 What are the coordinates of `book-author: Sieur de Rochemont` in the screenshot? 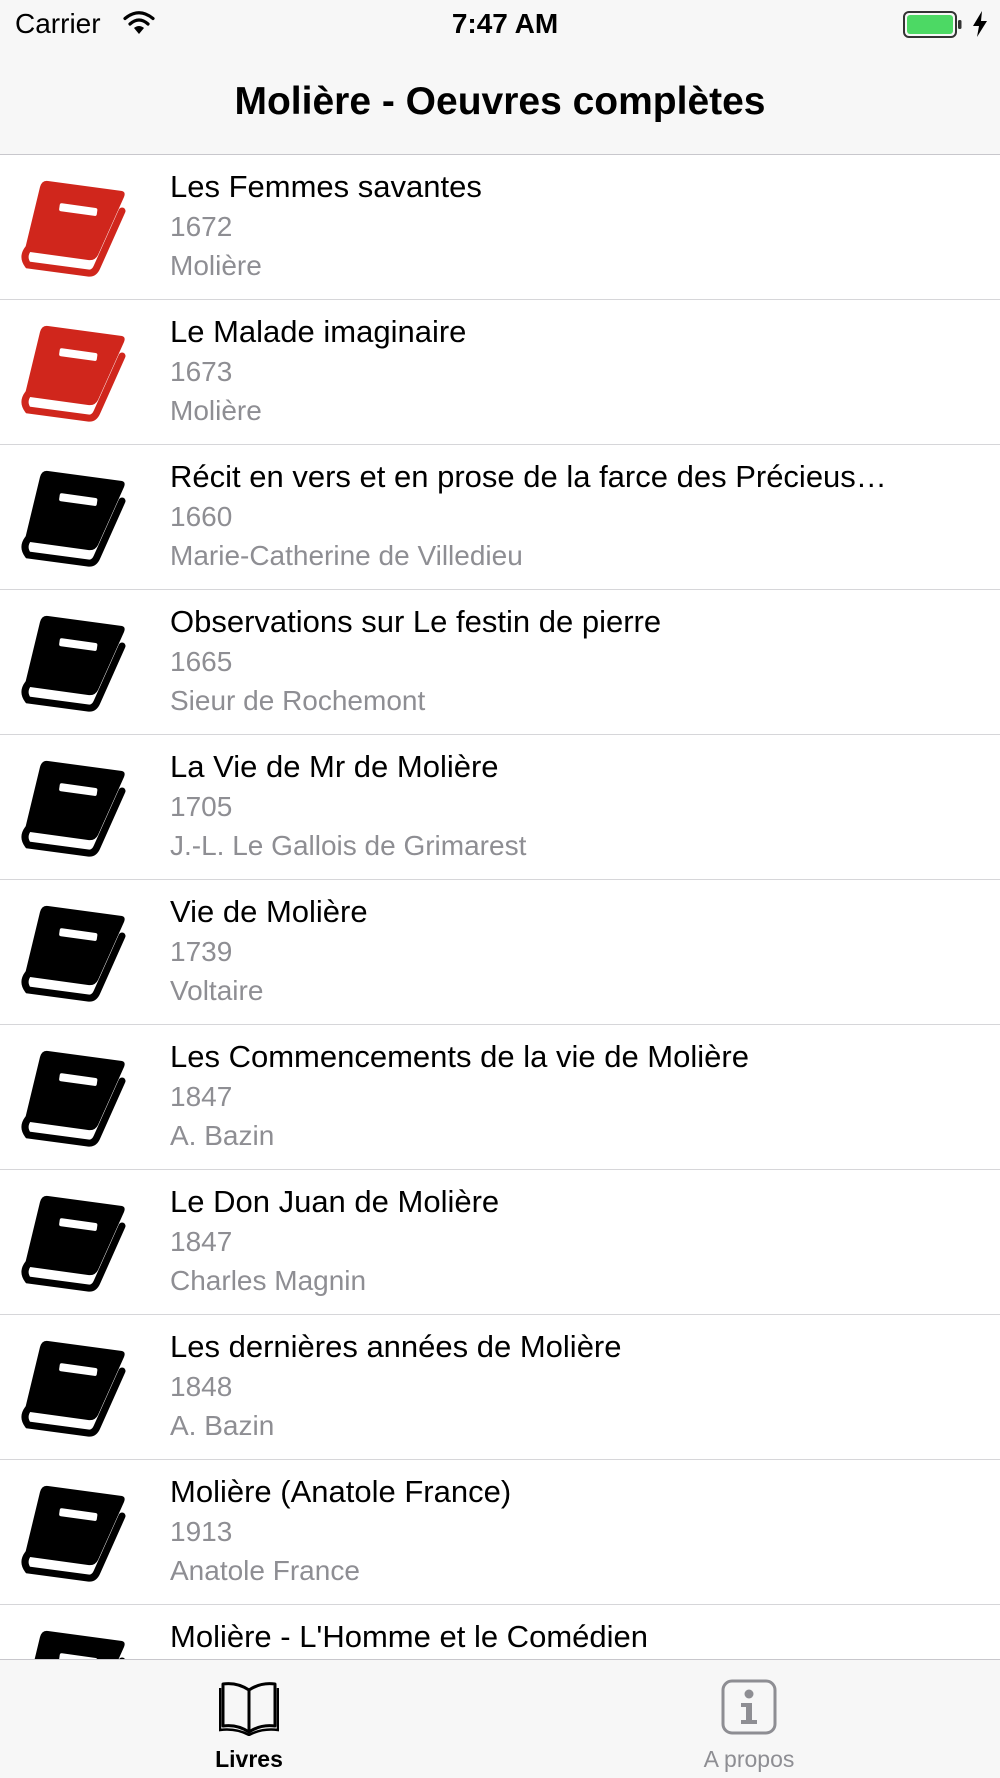 It's located at (298, 700).